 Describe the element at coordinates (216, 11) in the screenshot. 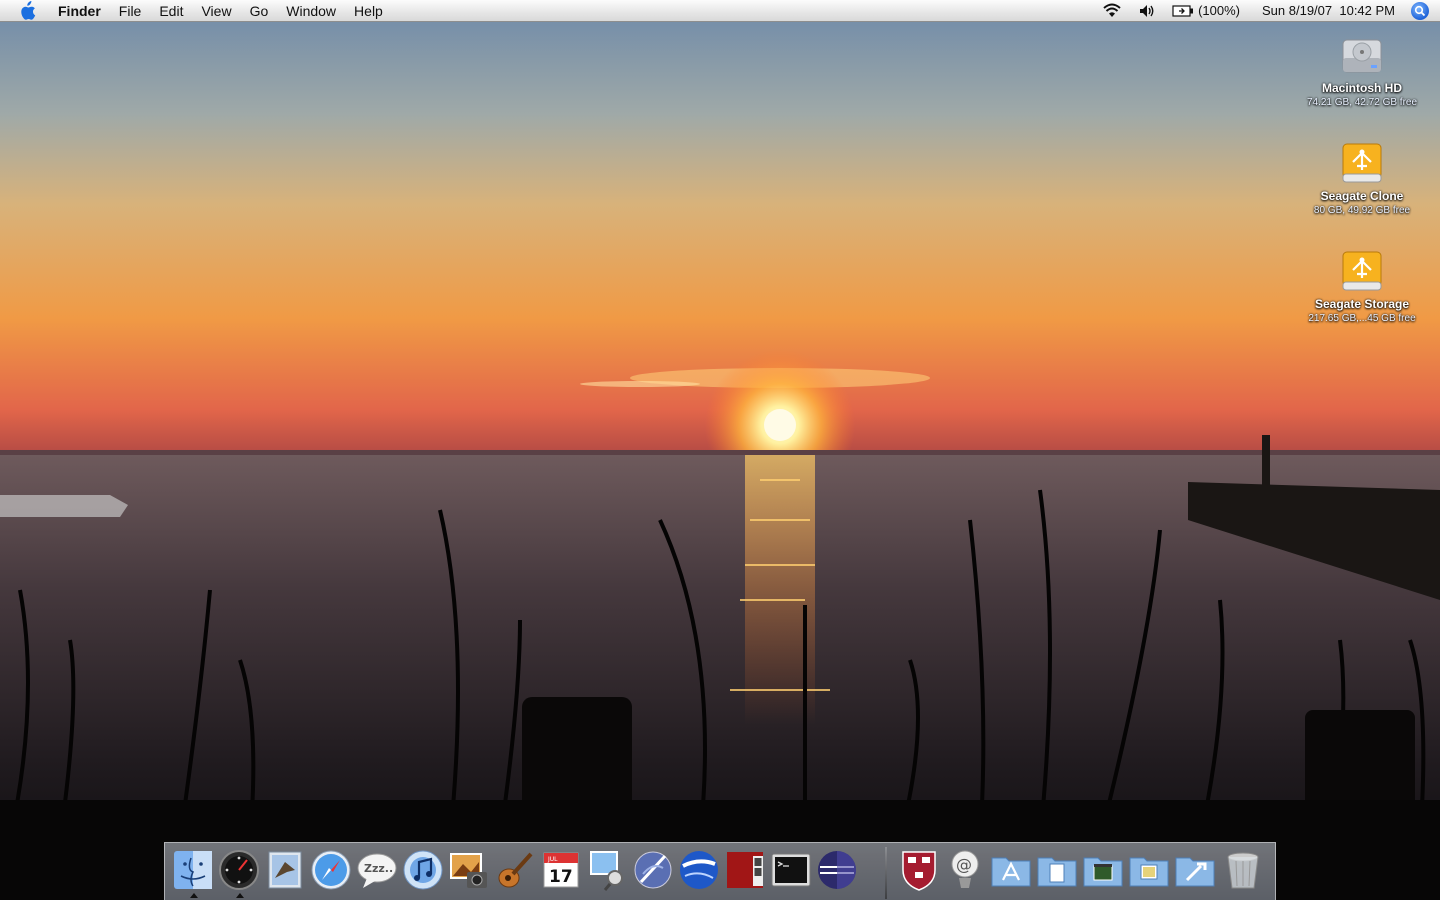

I see `menu-view: View` at that location.